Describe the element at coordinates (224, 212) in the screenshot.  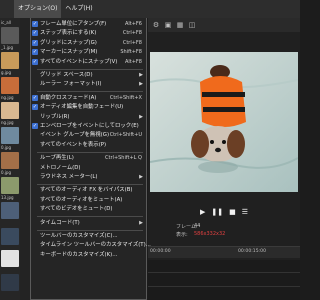
I see `playback-controls: ▶ ❚❚ ■ ☰` at that location.